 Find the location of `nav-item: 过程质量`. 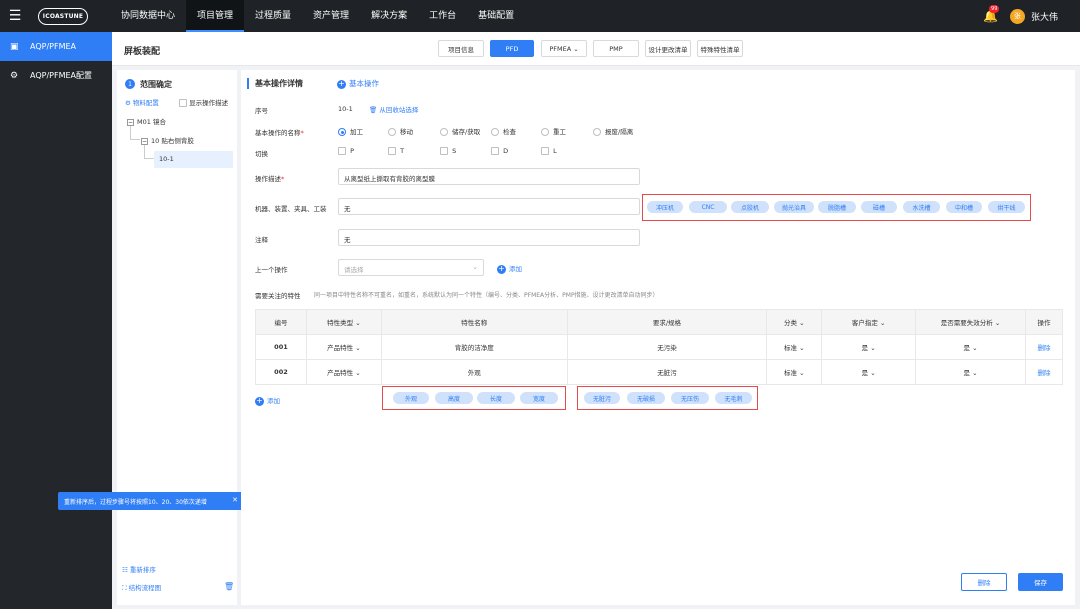

nav-item: 过程质量 is located at coordinates (273, 16).